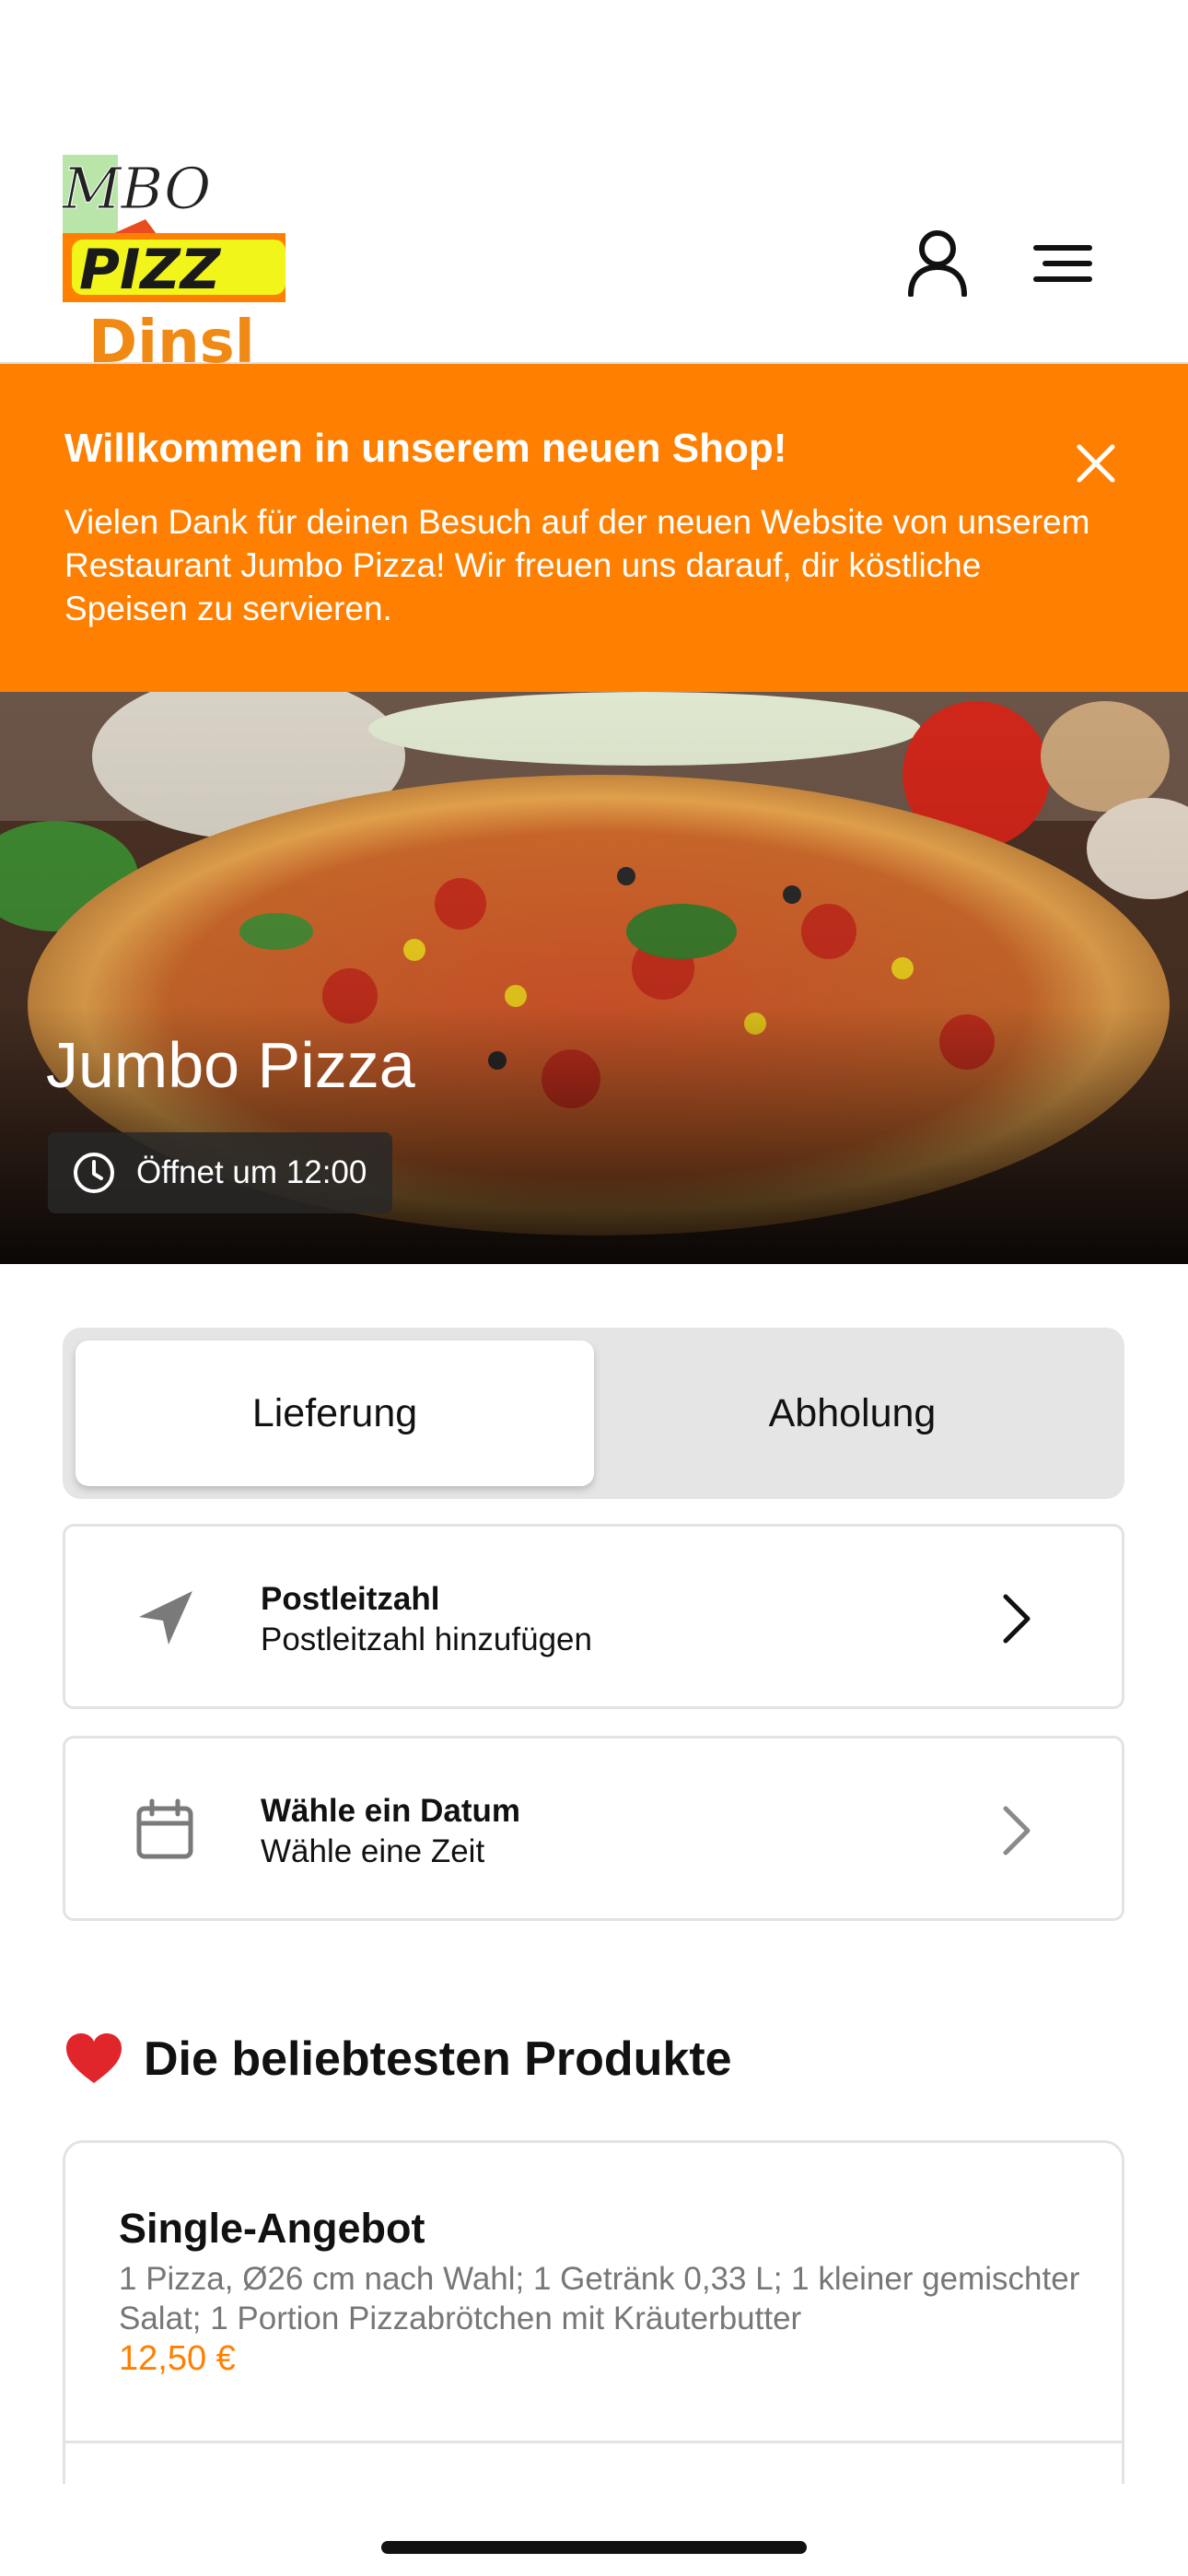  Describe the element at coordinates (335, 1413) in the screenshot. I see `delivery-option: Lieferung` at that location.